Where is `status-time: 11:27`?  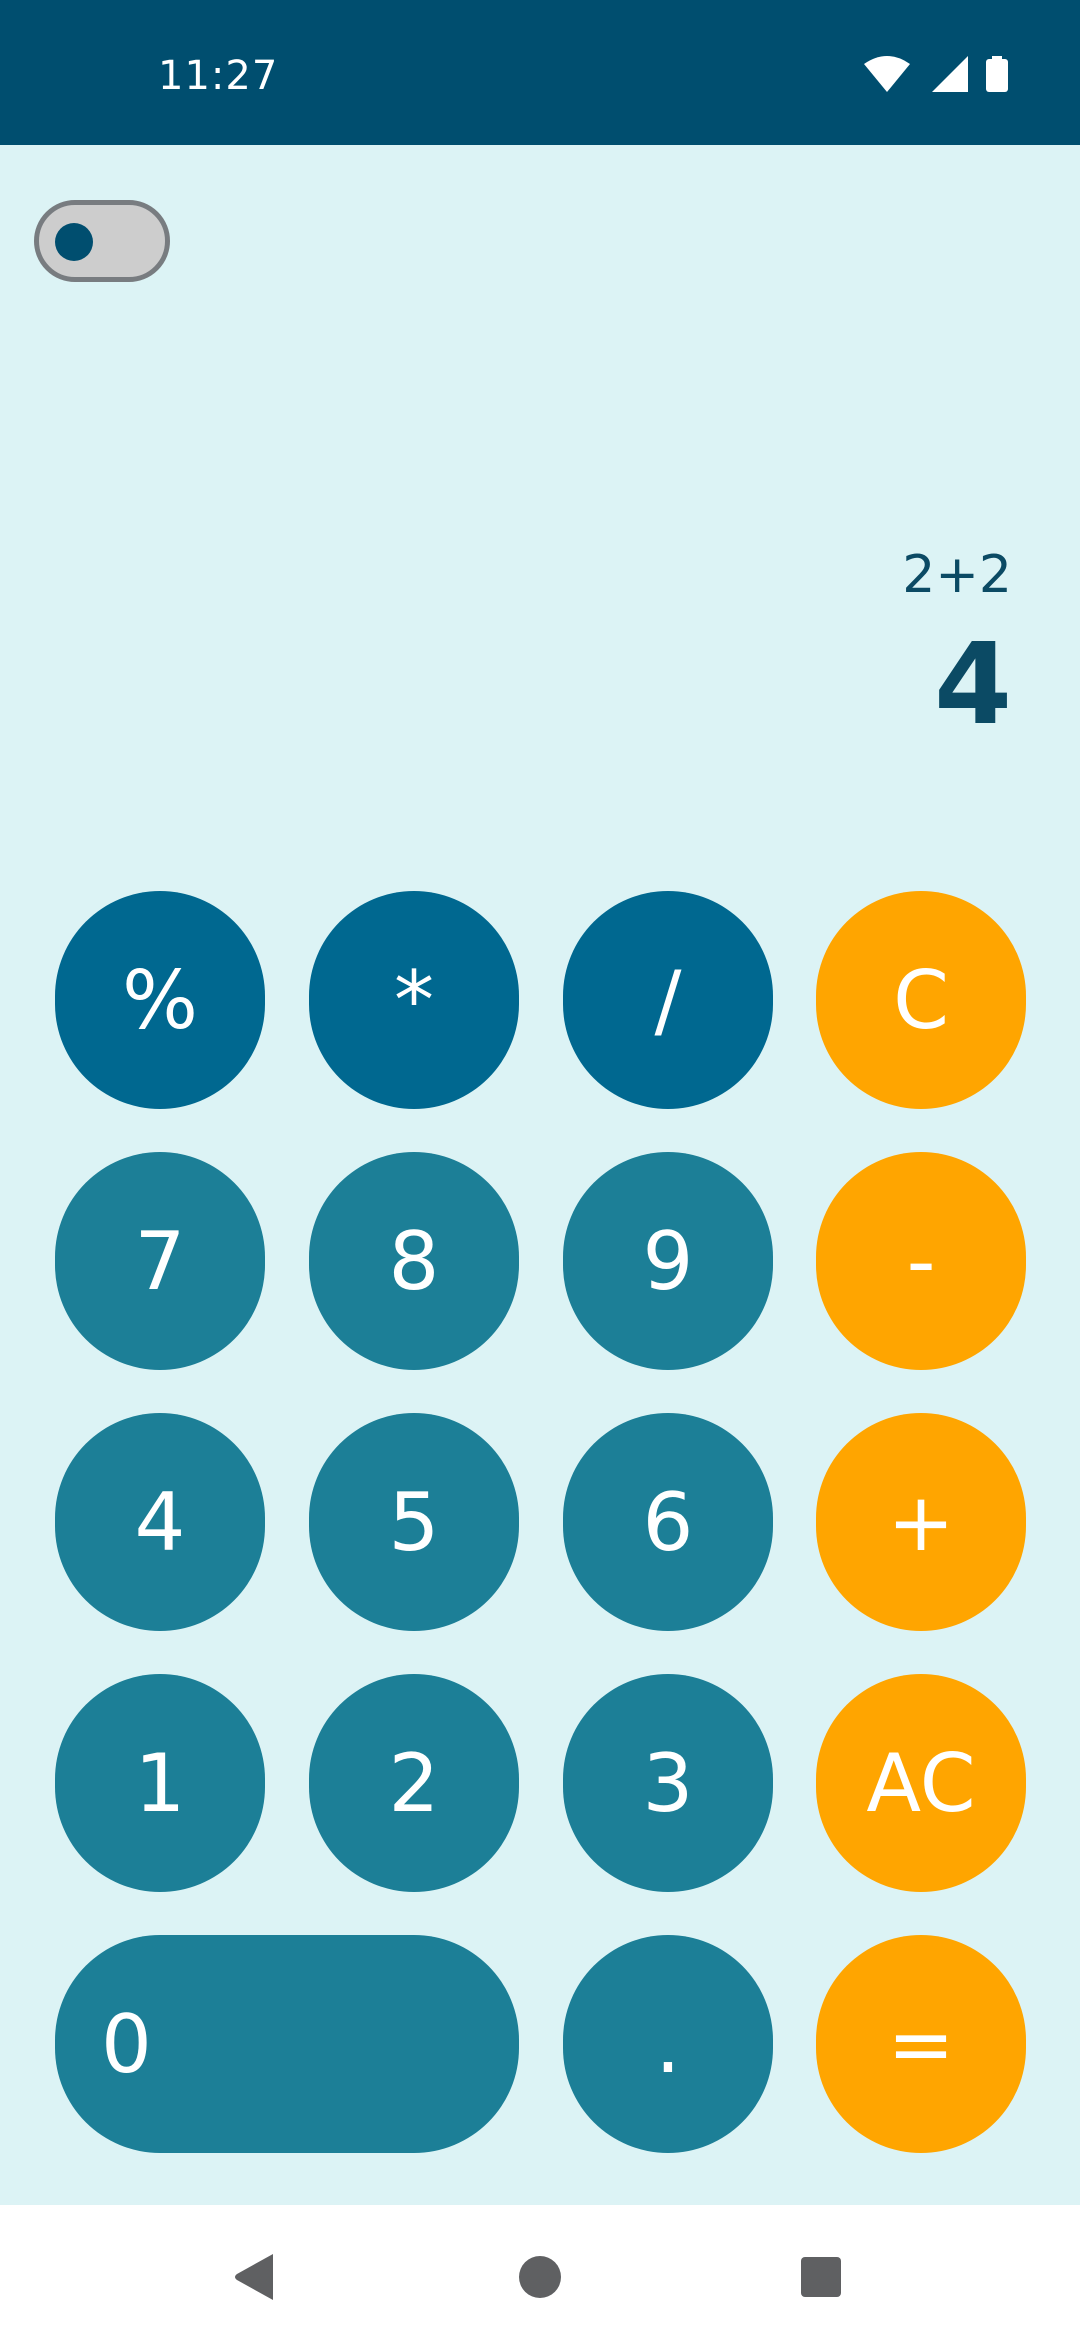 status-time: 11:27 is located at coordinates (218, 76).